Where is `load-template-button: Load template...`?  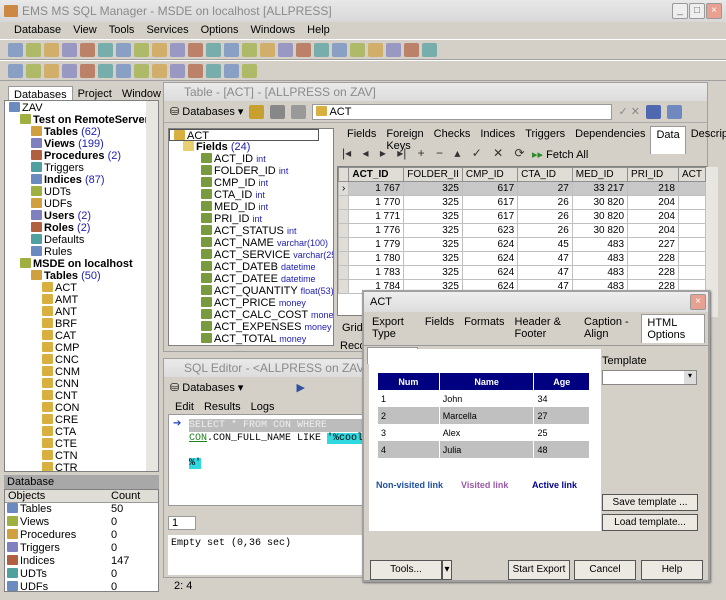 load-template-button: Load template... is located at coordinates (650, 522).